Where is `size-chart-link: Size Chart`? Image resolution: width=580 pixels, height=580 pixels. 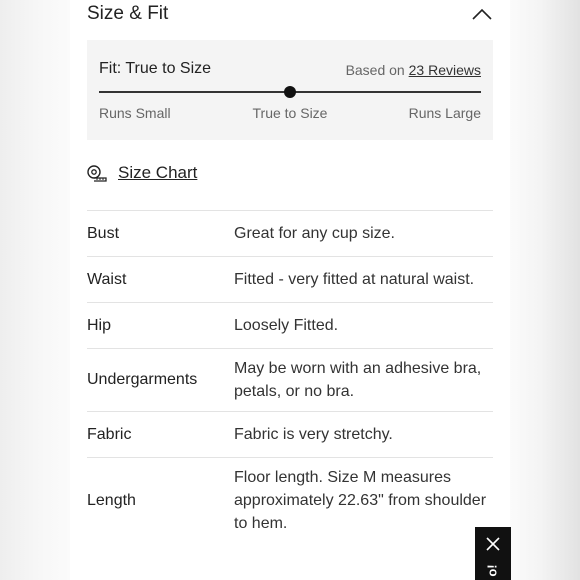
size-chart-link: Size Chart is located at coordinates (142, 173).